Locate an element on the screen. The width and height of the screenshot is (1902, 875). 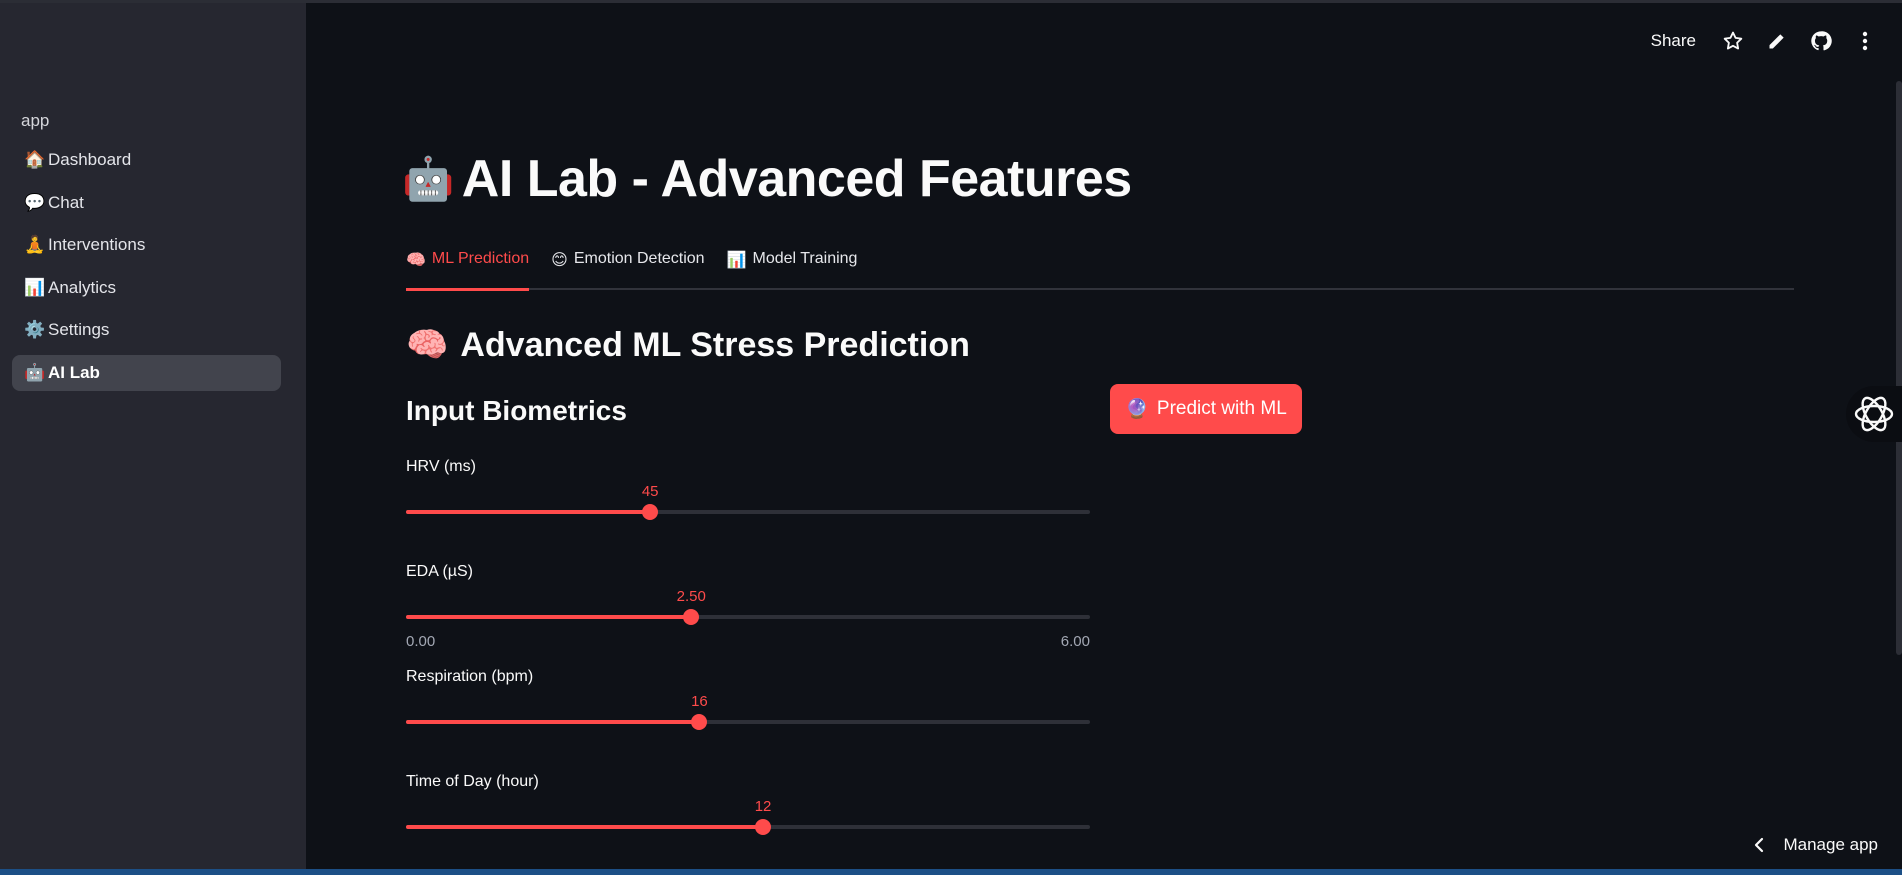
tab-ml-prediction: 🧠 ML Prediction is located at coordinates (468, 265).